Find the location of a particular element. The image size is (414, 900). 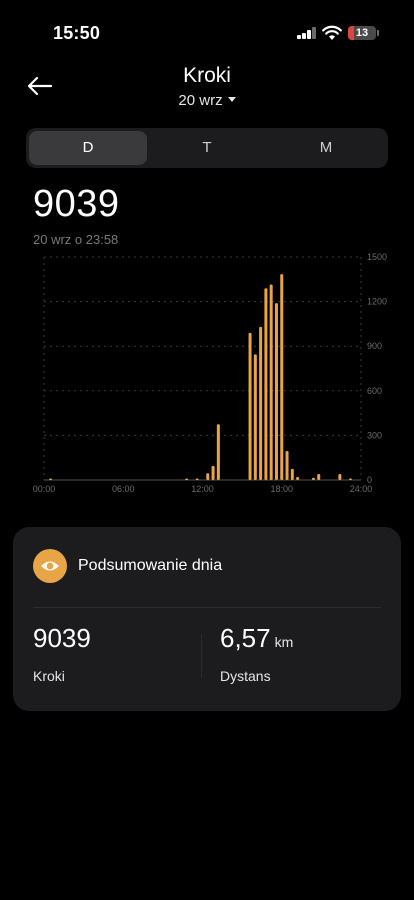

battery-cap is located at coordinates (378, 33).